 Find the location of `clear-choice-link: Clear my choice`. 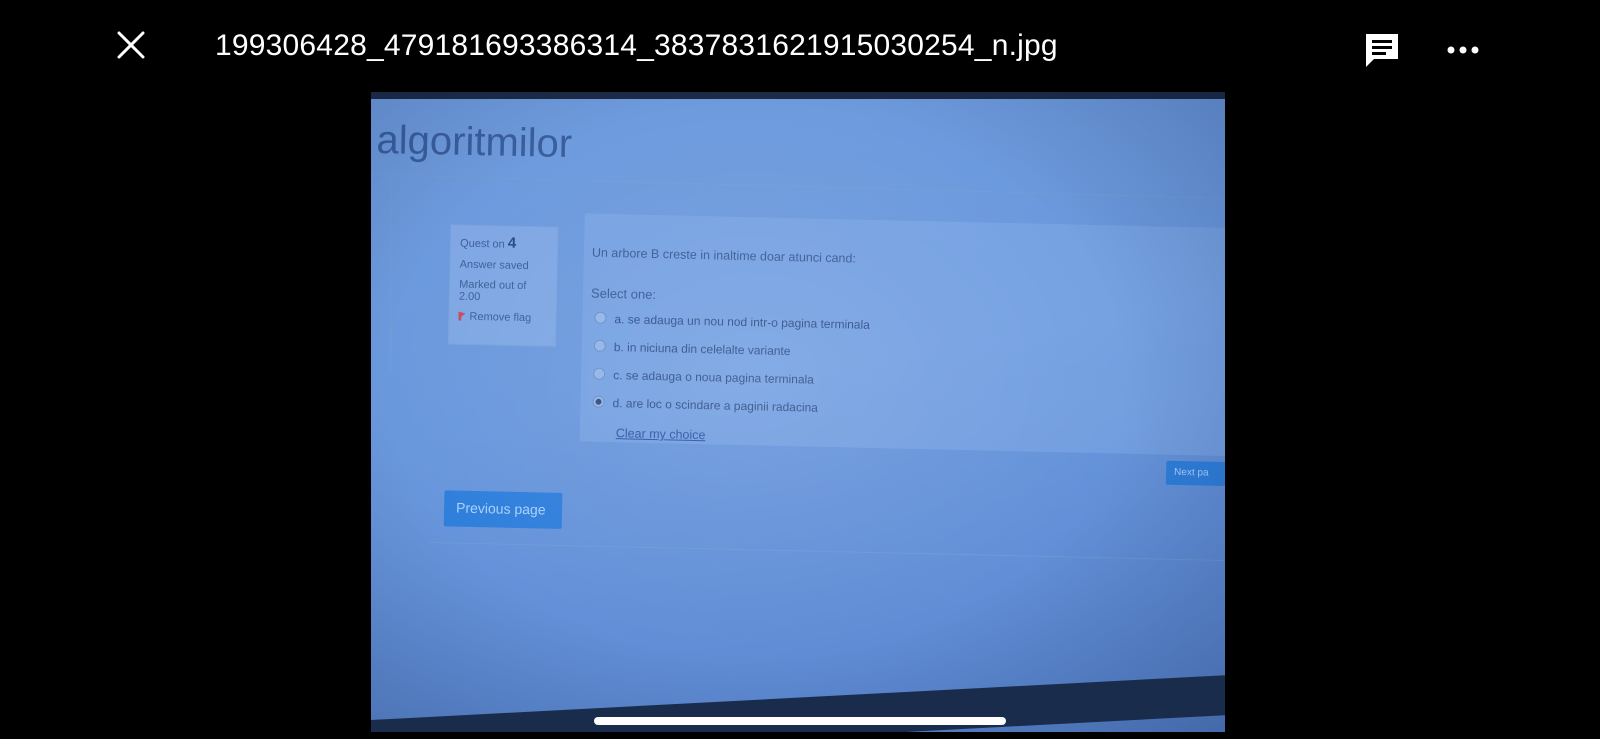

clear-choice-link: Clear my choice is located at coordinates (661, 434).